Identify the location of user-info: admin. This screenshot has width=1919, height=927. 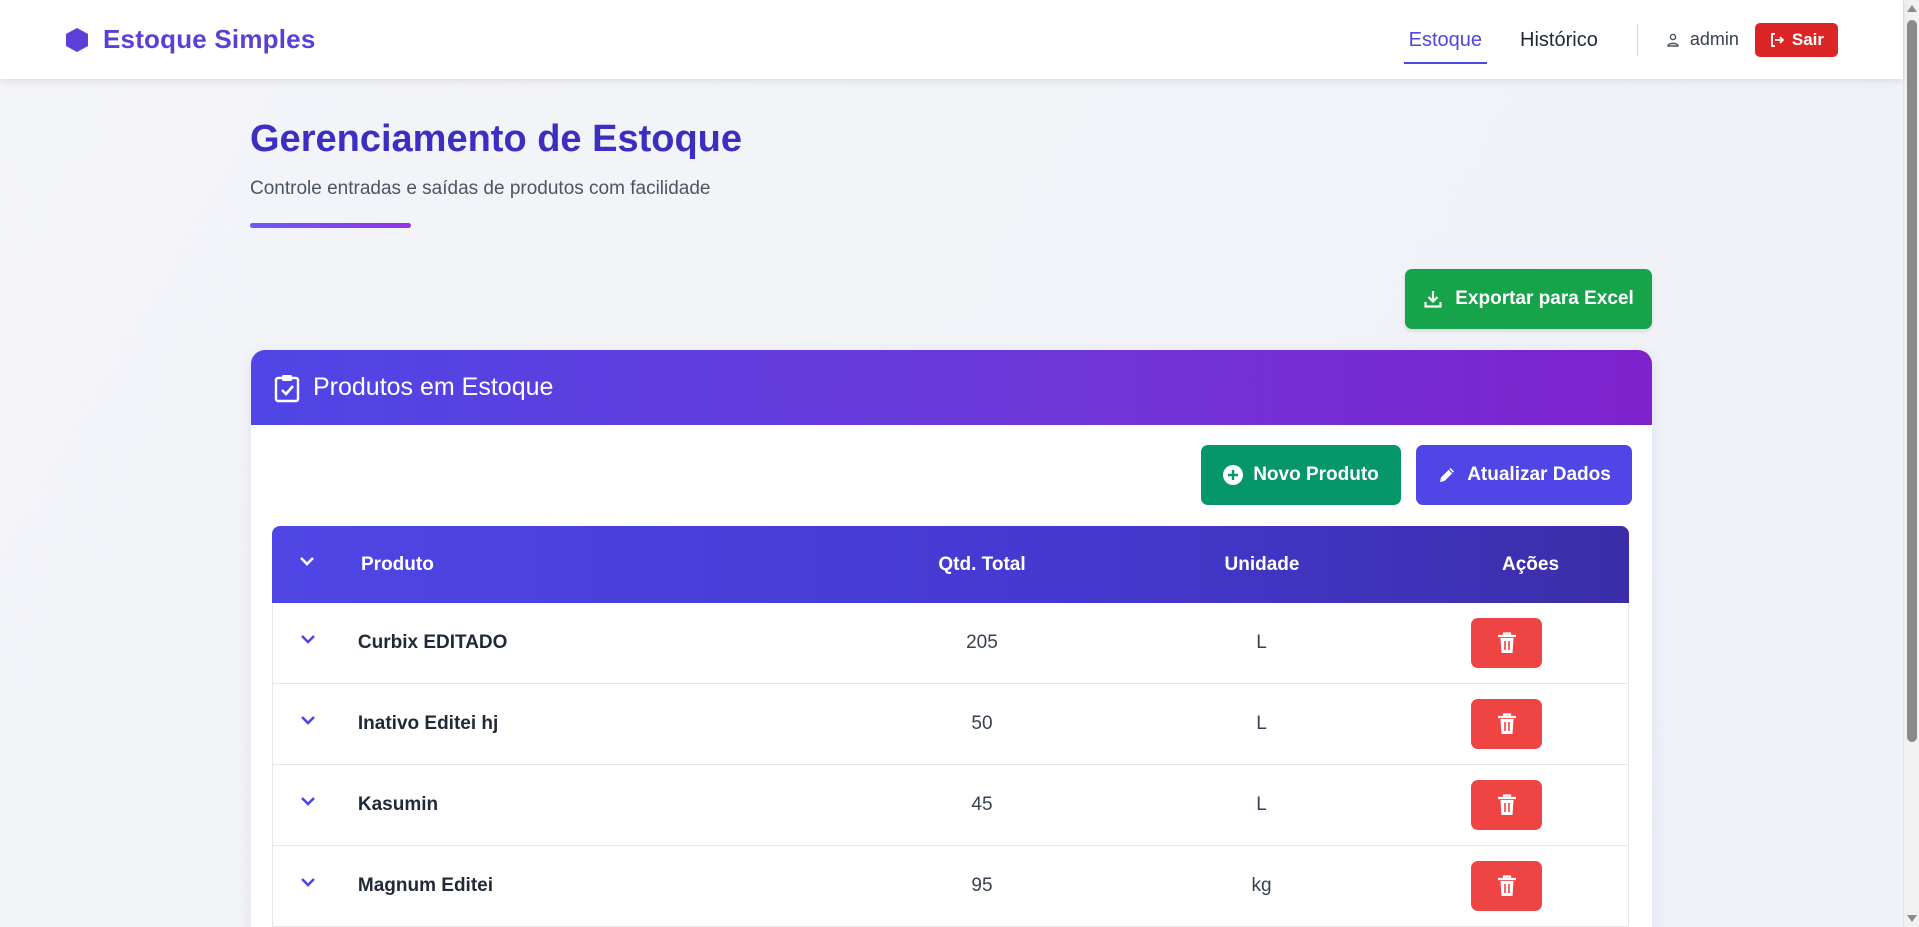
(1702, 39).